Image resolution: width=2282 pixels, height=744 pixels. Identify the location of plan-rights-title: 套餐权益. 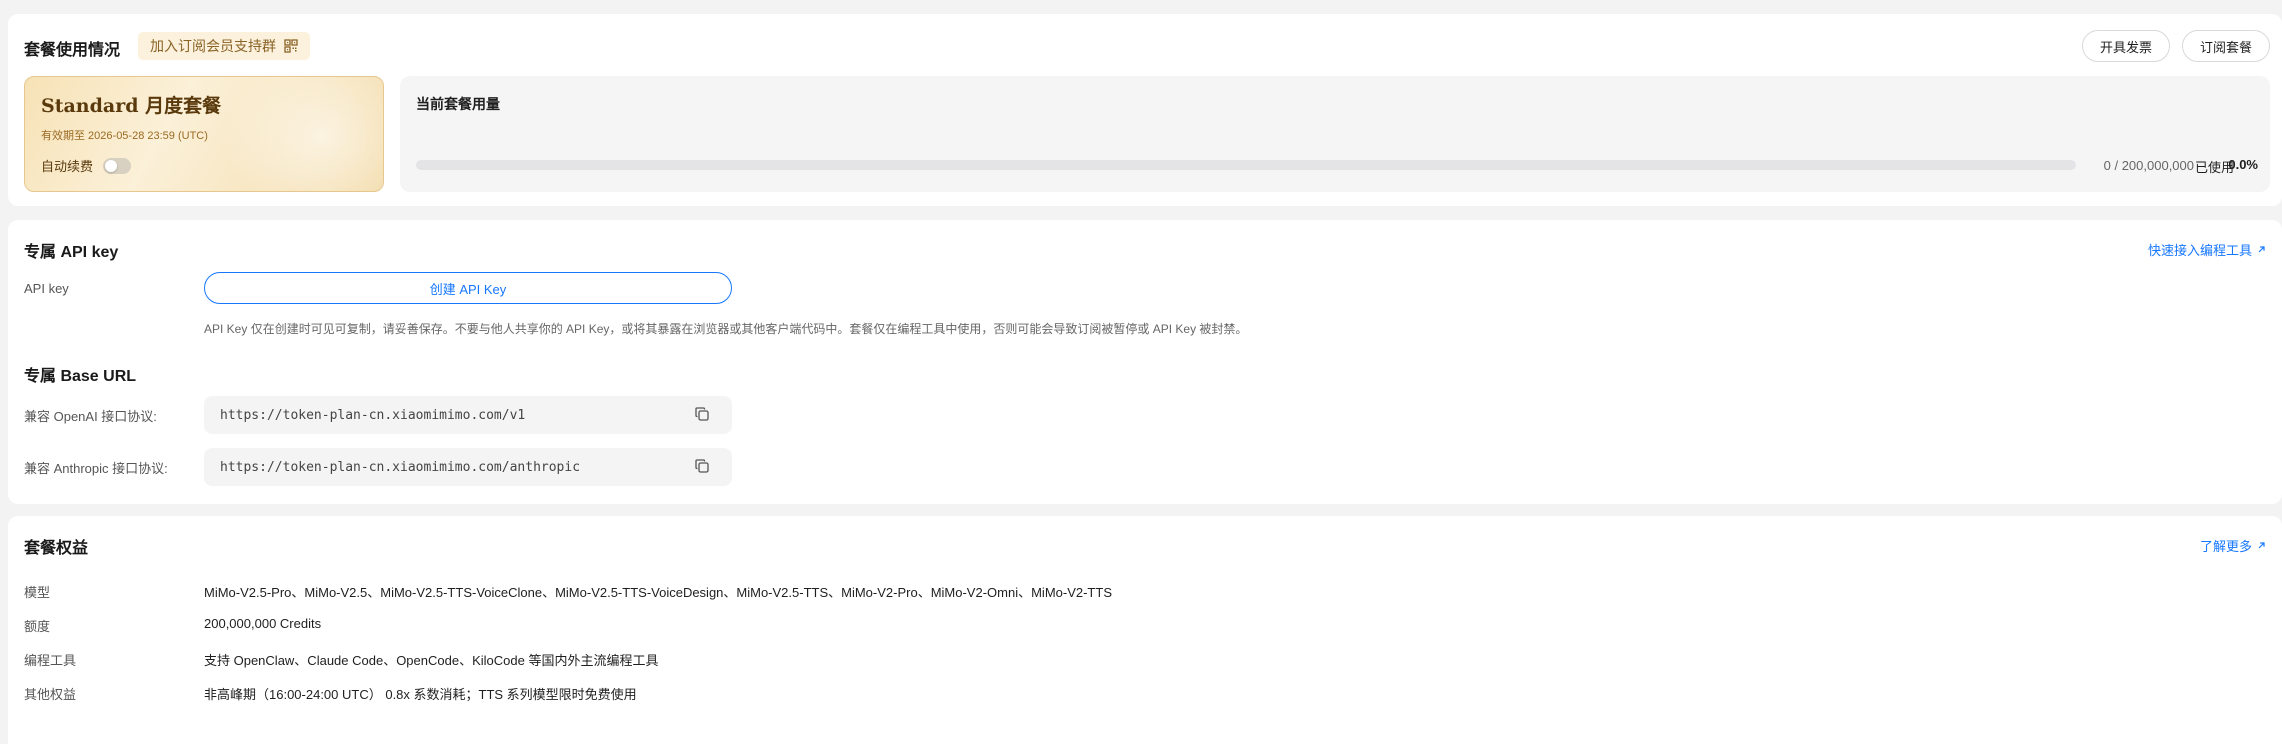
(56, 548).